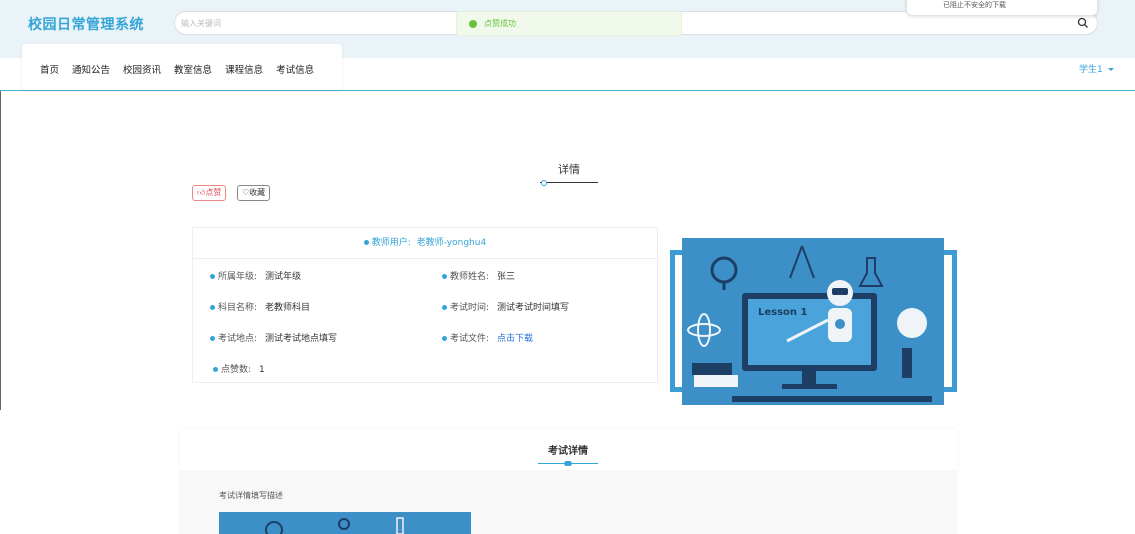 This screenshot has height=534, width=1135. What do you see at coordinates (473, 24) in the screenshot?
I see `check-circle-icon` at bounding box center [473, 24].